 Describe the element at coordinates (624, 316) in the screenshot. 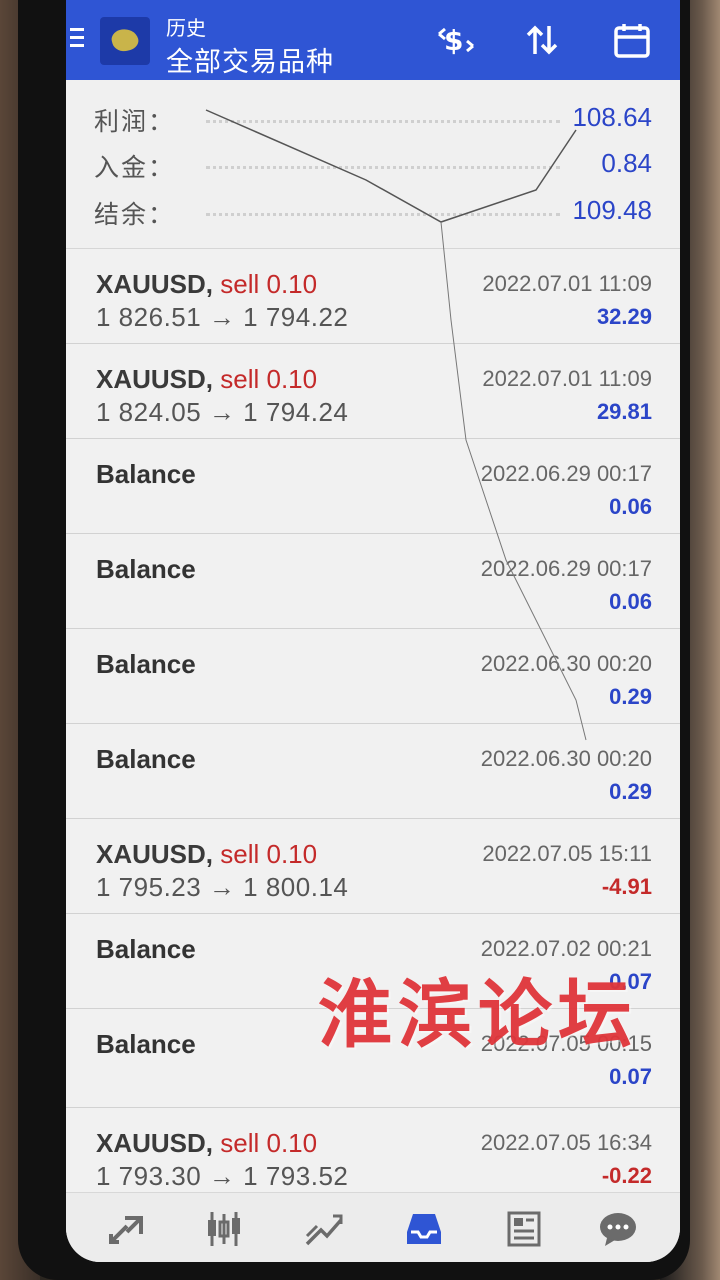

I see `deal-profit: 32.29` at that location.